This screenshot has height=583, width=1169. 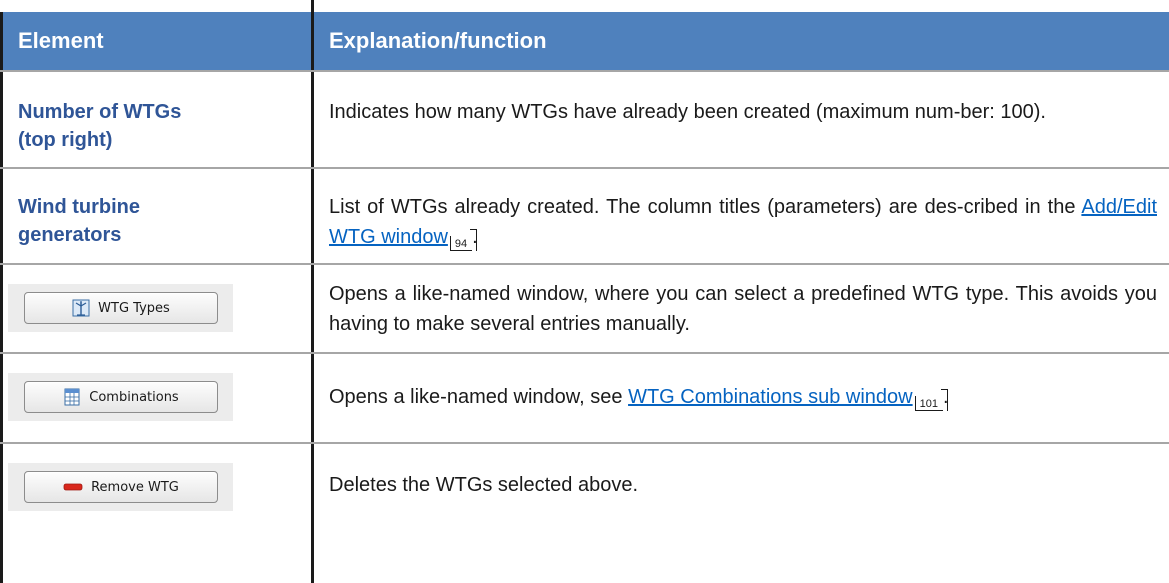 I want to click on header-element: Element, so click(x=61, y=40).